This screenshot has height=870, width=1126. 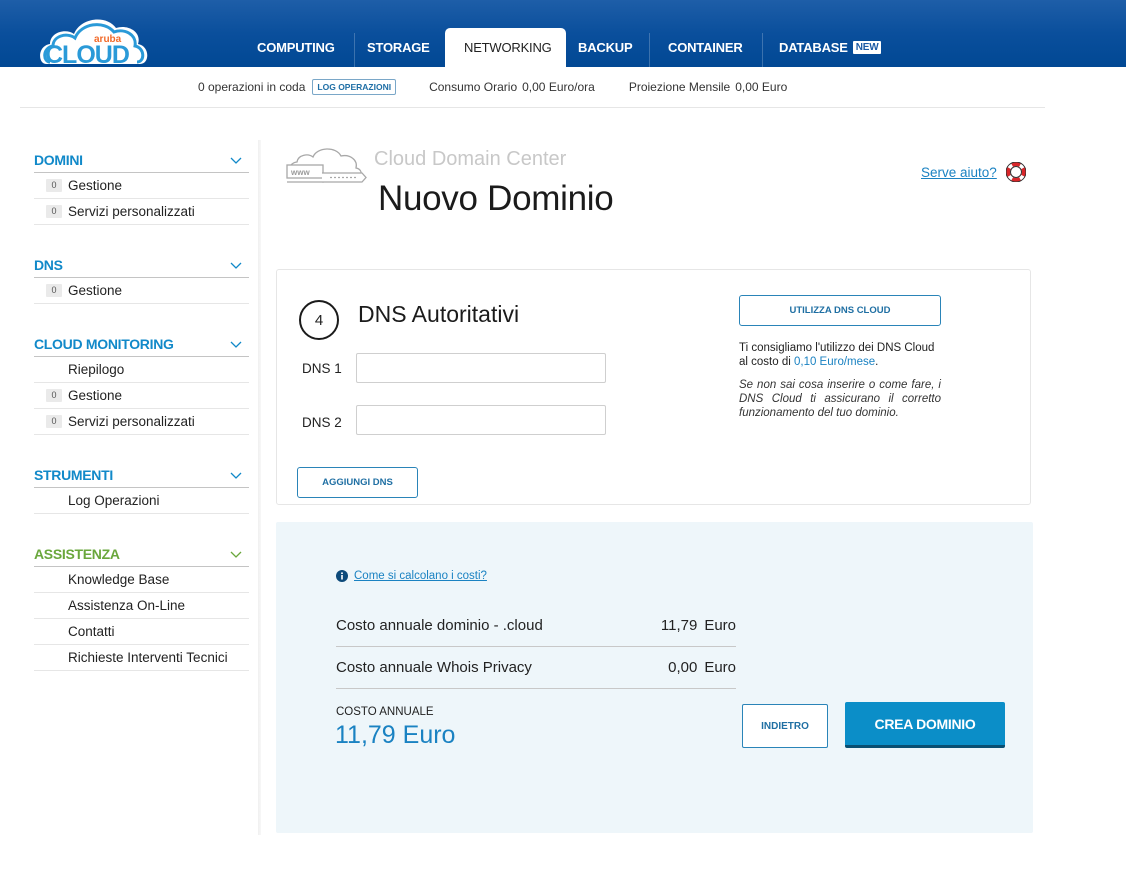 What do you see at coordinates (342, 576) in the screenshot?
I see `info-icon` at bounding box center [342, 576].